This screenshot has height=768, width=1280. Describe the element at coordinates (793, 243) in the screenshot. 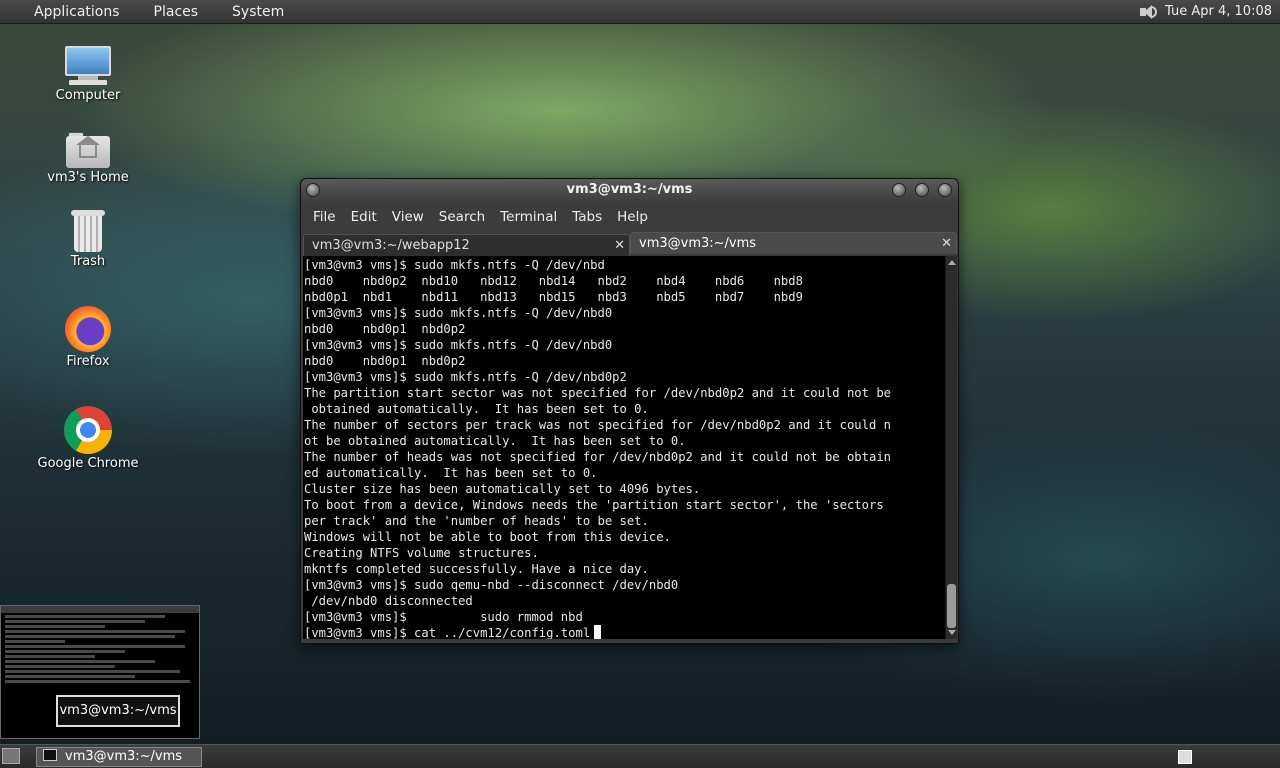

I see `tab-vms: vm3@vm3:~/vms ✕` at that location.